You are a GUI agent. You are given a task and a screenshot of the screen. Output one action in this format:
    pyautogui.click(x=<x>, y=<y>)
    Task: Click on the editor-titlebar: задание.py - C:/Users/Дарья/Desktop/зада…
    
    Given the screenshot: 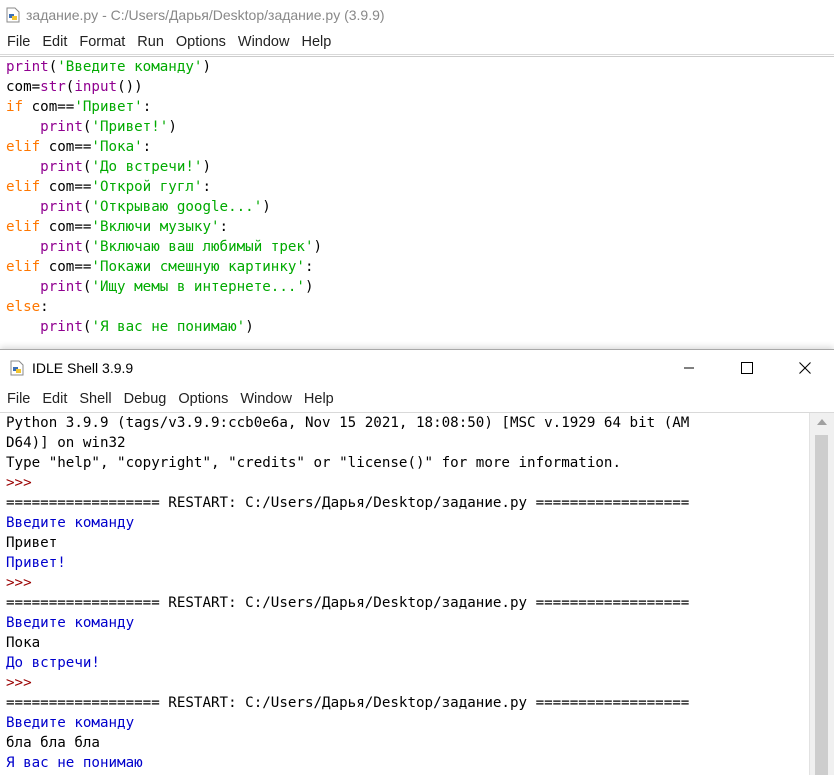 What is the action you would take?
    pyautogui.click(x=417, y=15)
    